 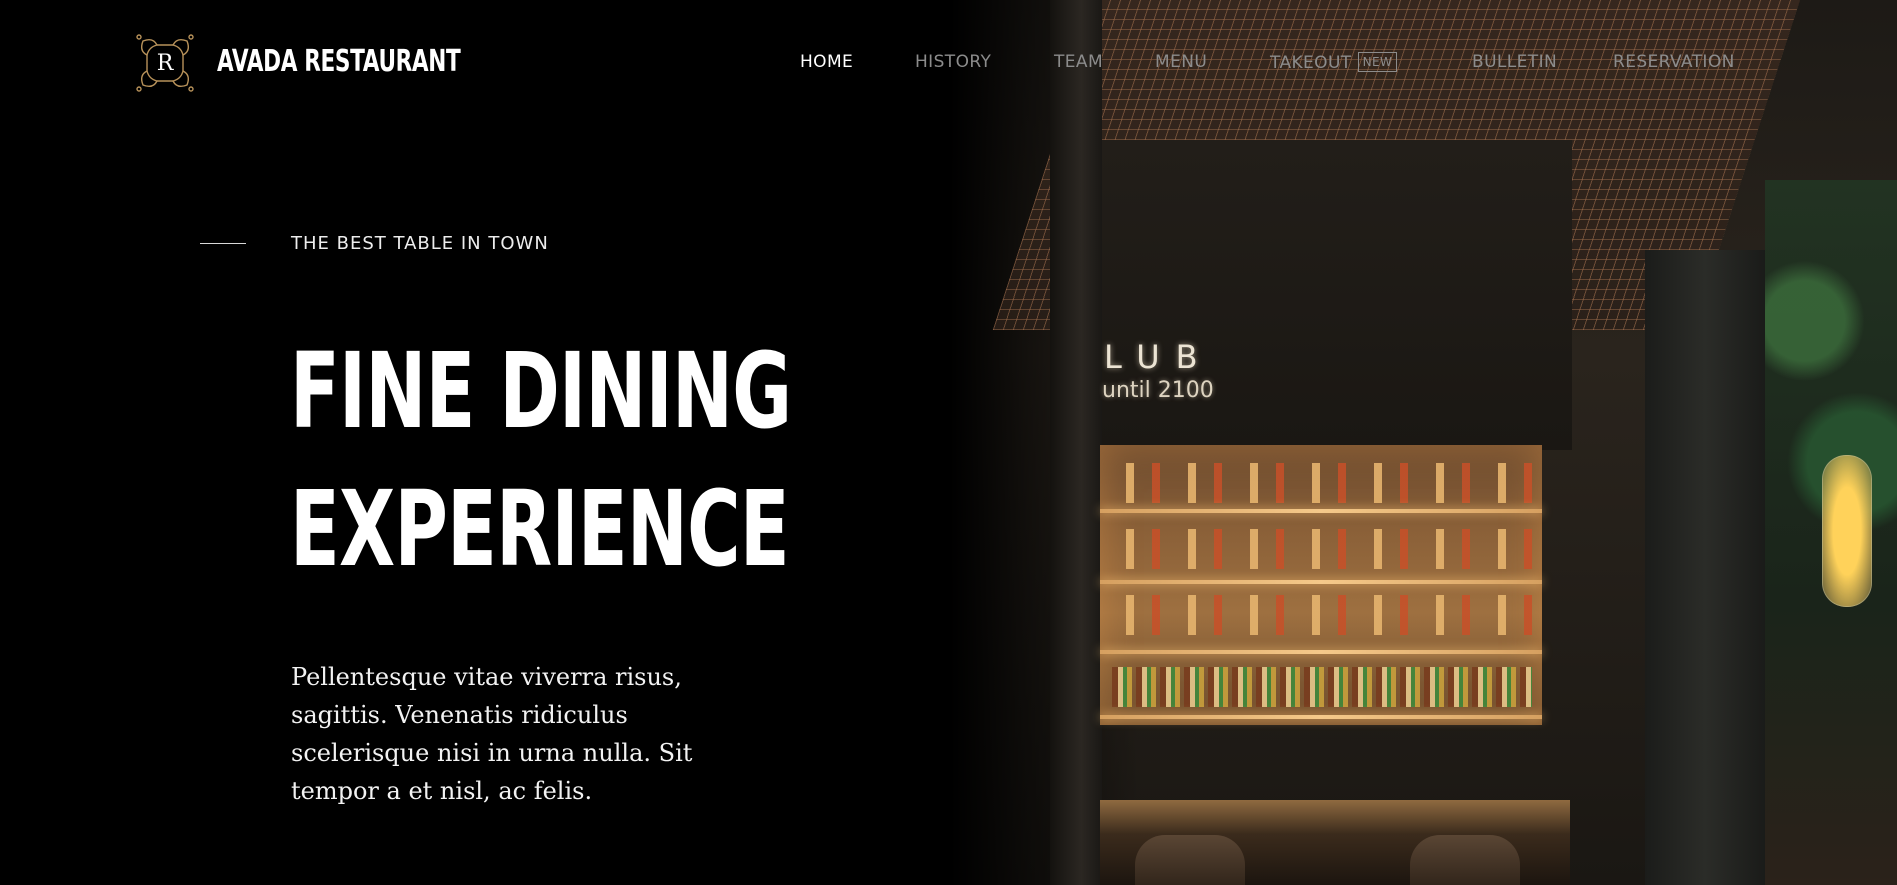 What do you see at coordinates (826, 62) in the screenshot?
I see `nav-home: HOME` at bounding box center [826, 62].